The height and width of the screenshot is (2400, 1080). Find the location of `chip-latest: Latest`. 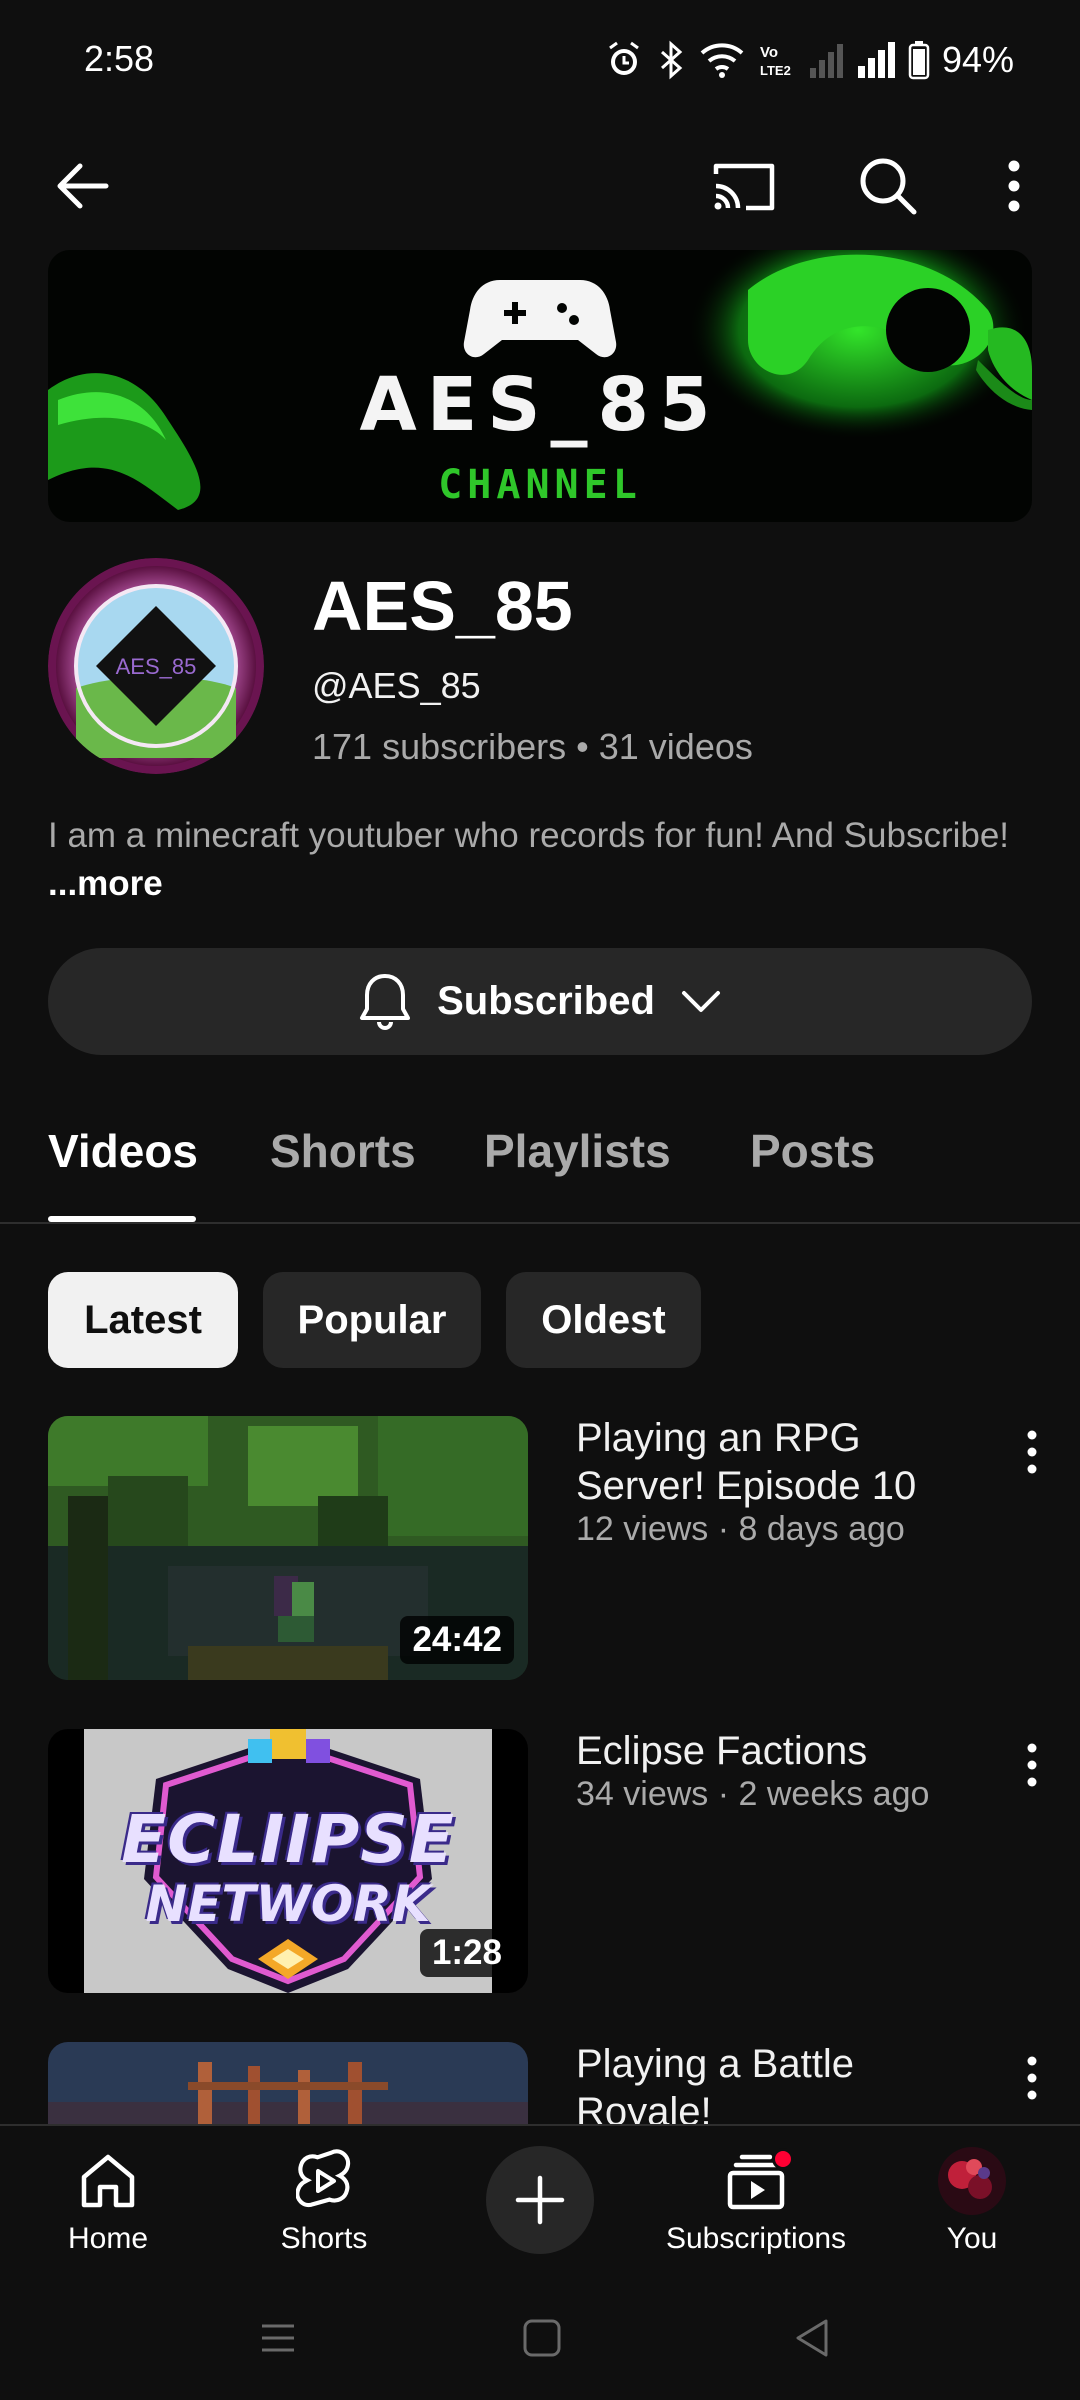

chip-latest: Latest is located at coordinates (143, 1320).